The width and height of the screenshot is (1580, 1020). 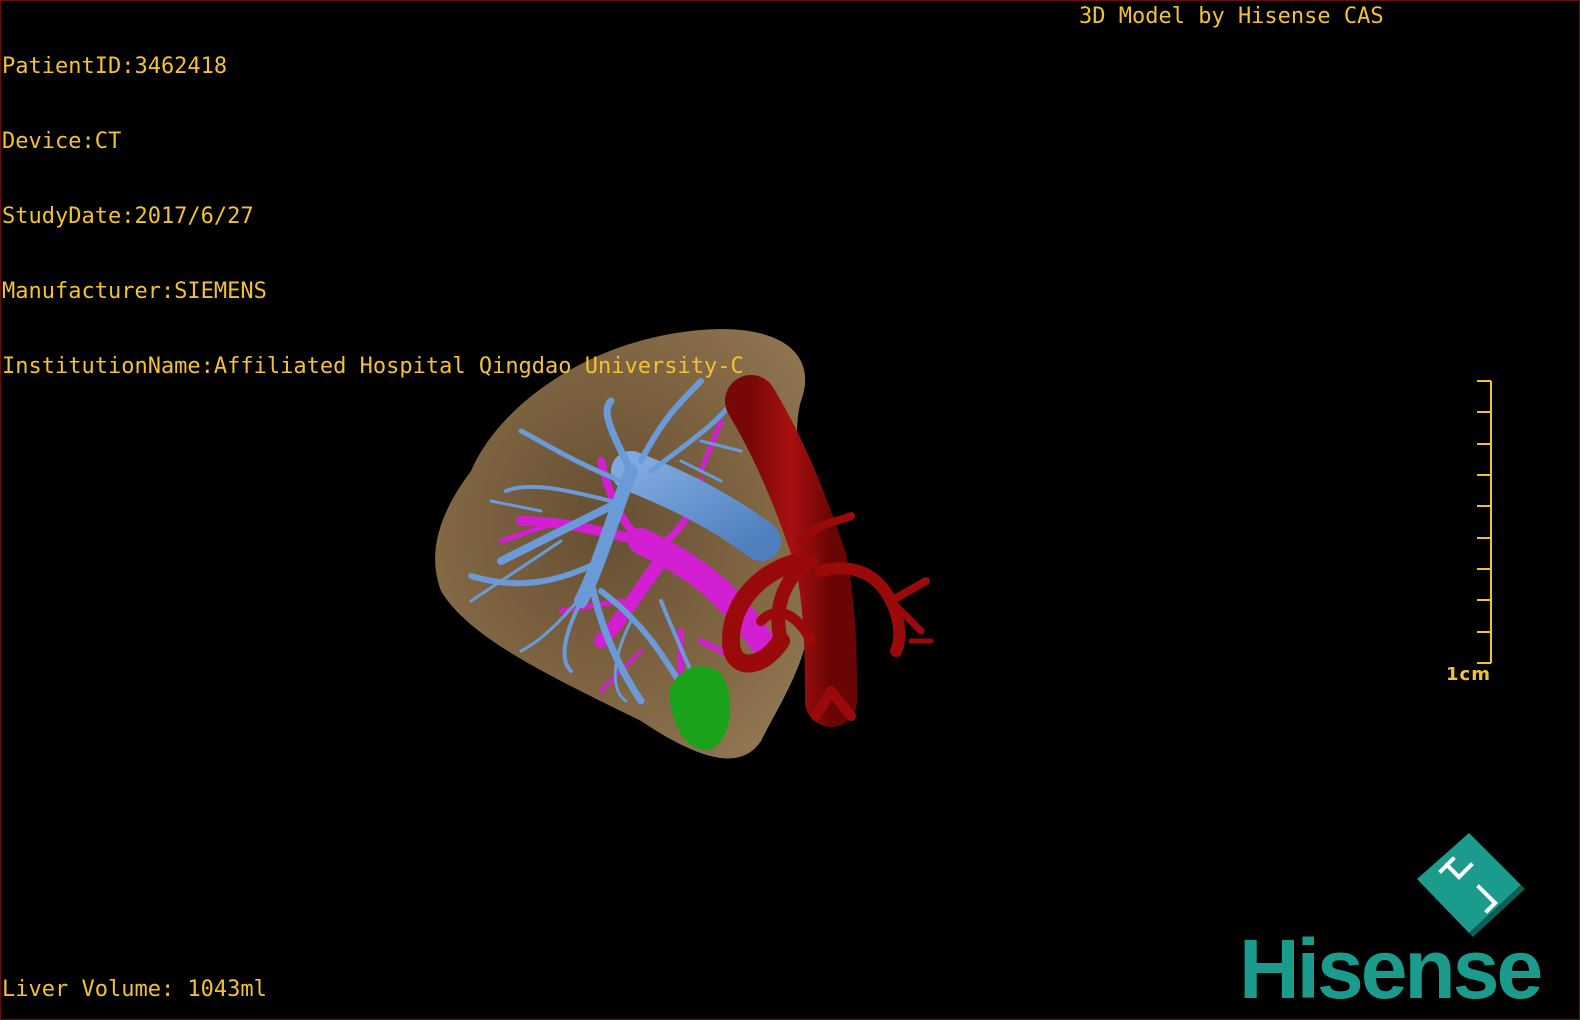 What do you see at coordinates (1391, 969) in the screenshot?
I see `brand-name: Hisense` at bounding box center [1391, 969].